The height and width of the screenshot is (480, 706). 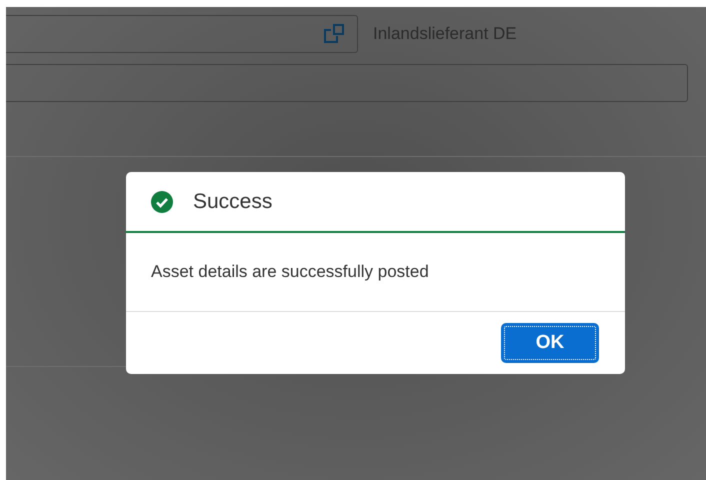 I want to click on value-help-icon, so click(x=334, y=34).